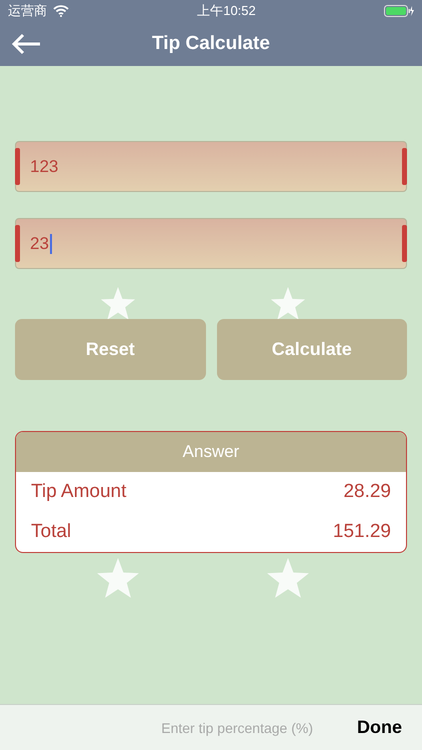 The image size is (422, 750). I want to click on carrier-label: 运营商, so click(27, 11).